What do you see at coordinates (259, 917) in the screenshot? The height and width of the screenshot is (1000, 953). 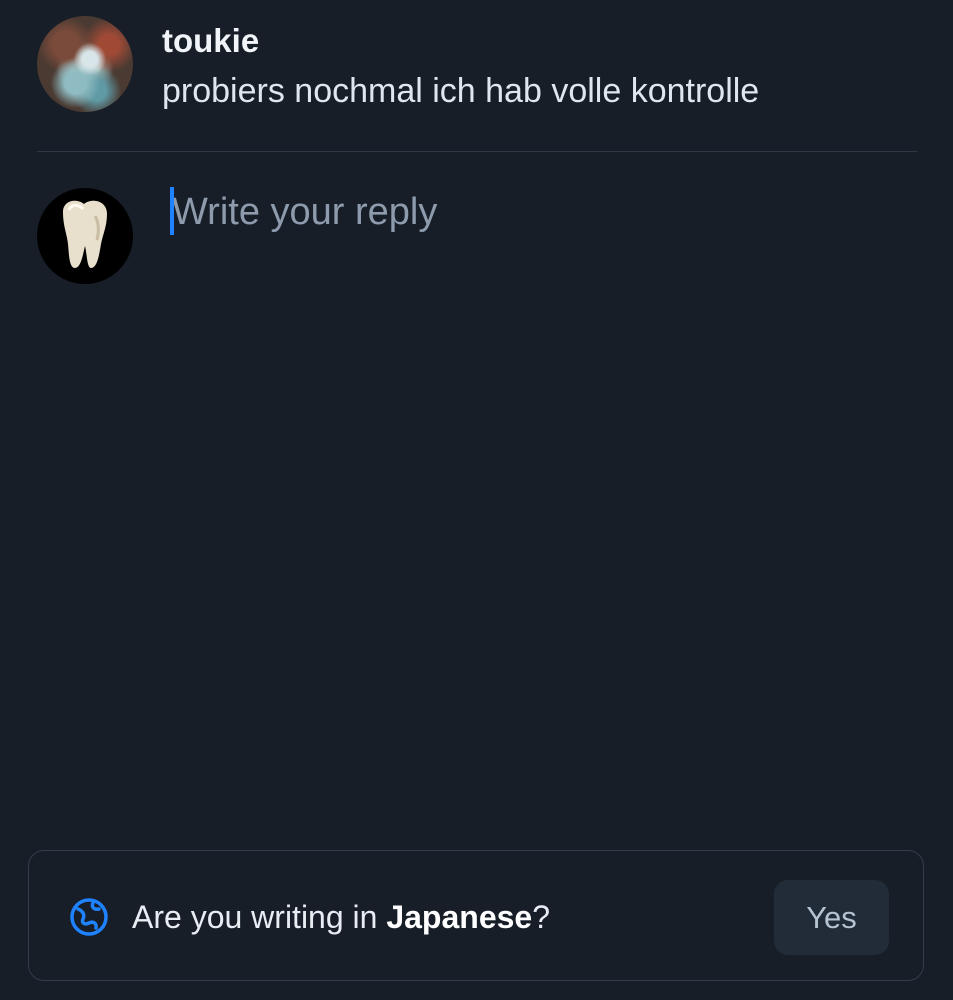 I see `language-question-prefix: Are you writing in` at bounding box center [259, 917].